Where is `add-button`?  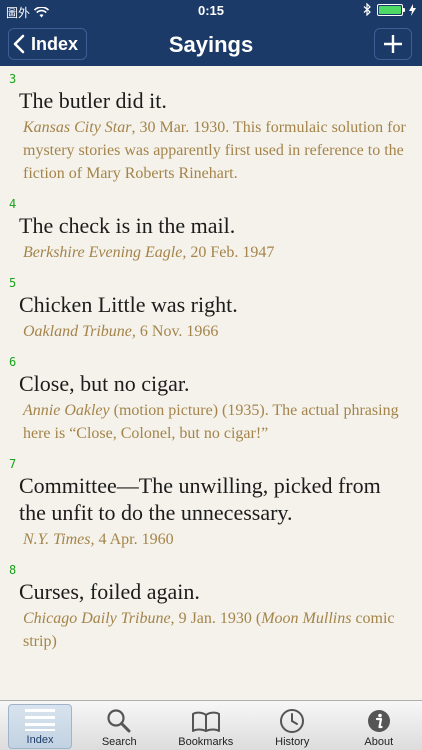
add-button is located at coordinates (393, 44).